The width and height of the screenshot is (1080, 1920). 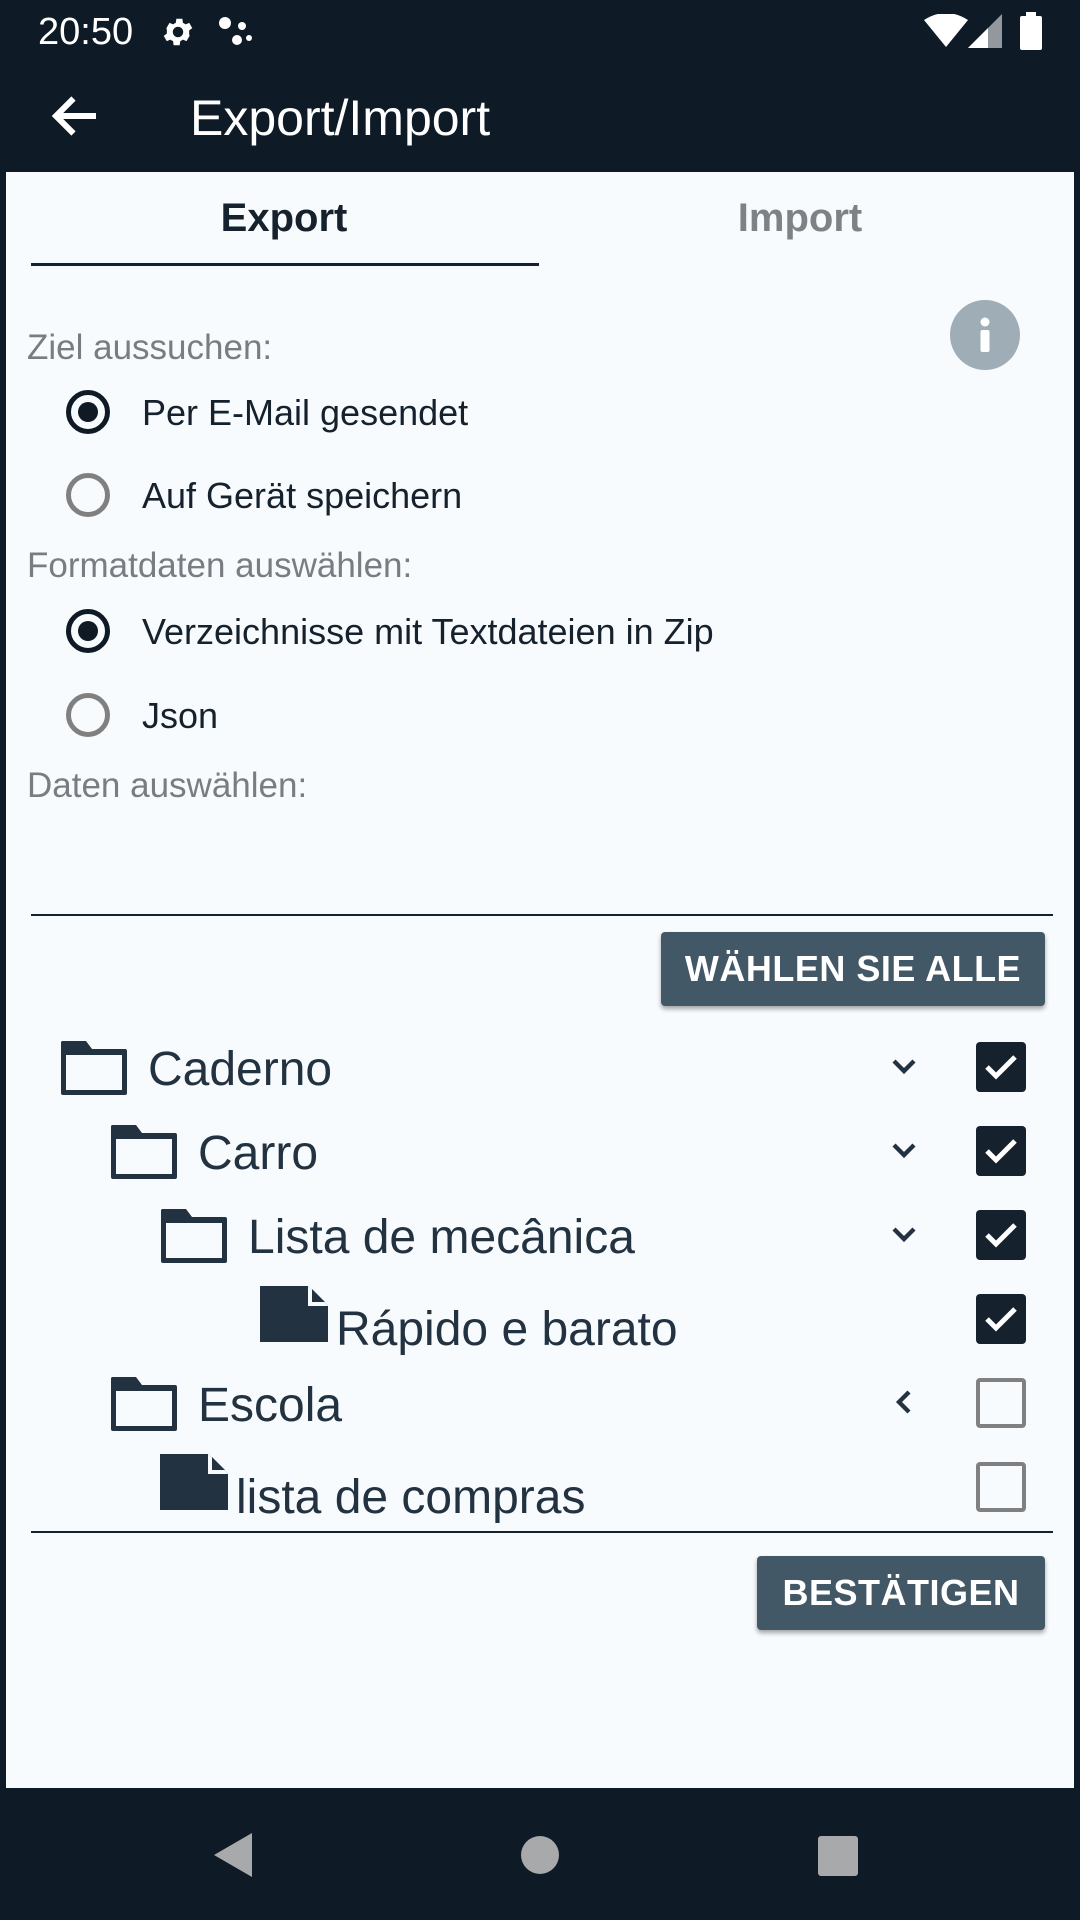 I want to click on info-icon, so click(x=985, y=335).